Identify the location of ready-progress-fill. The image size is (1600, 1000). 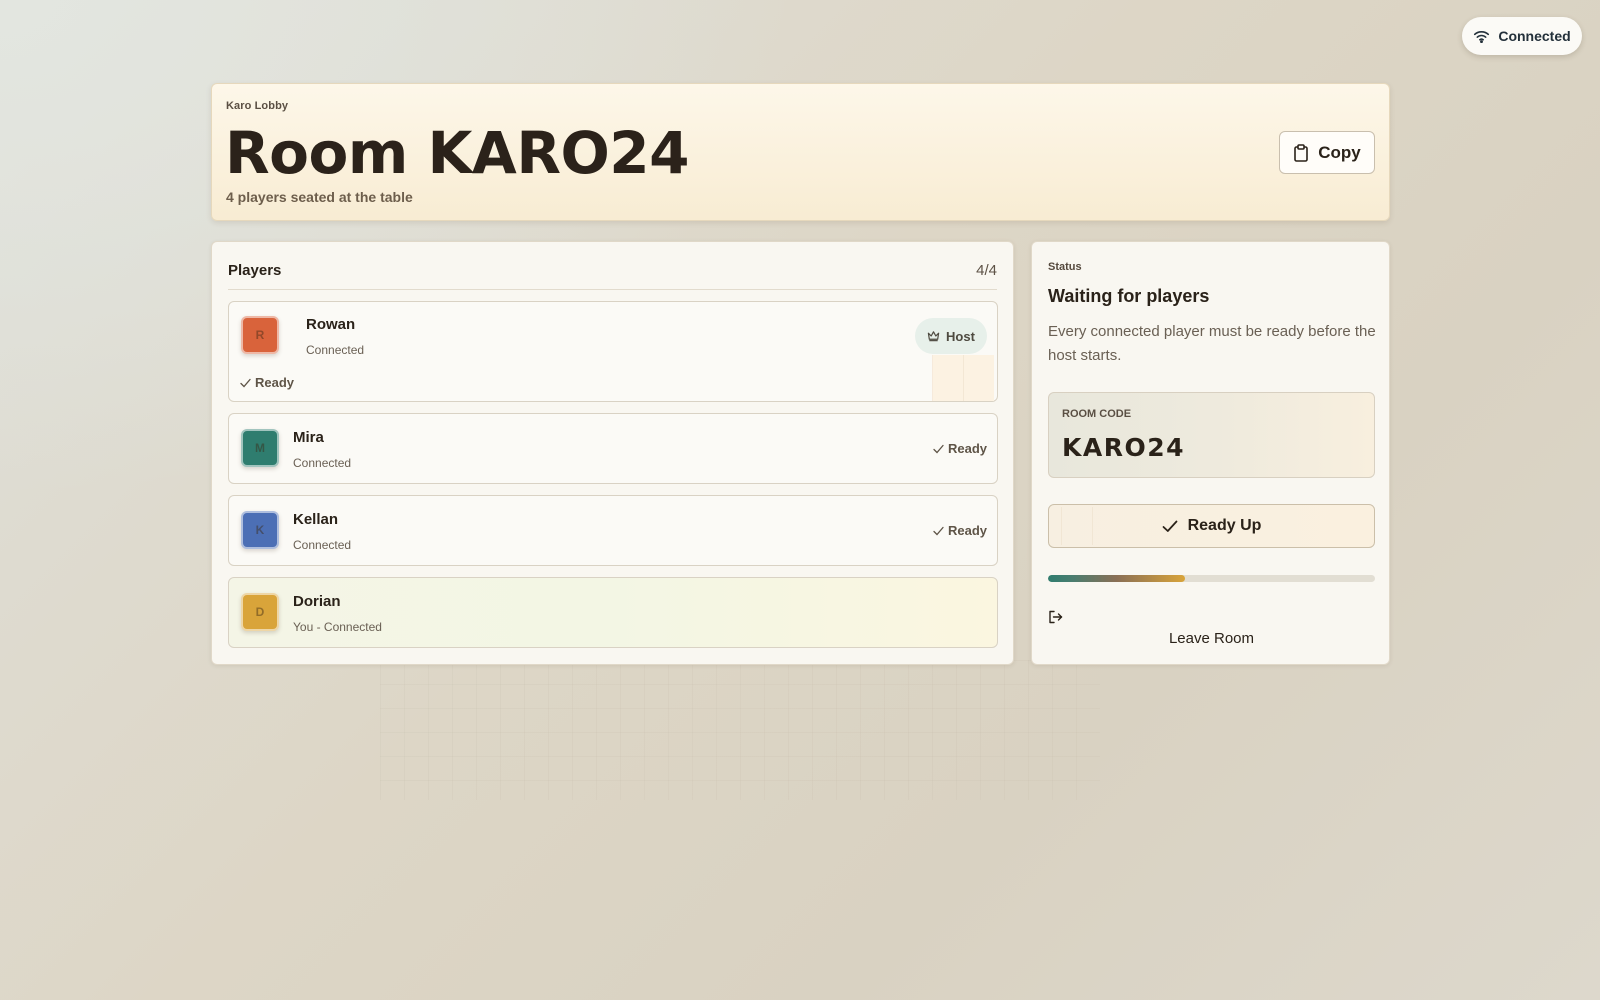
(1117, 578).